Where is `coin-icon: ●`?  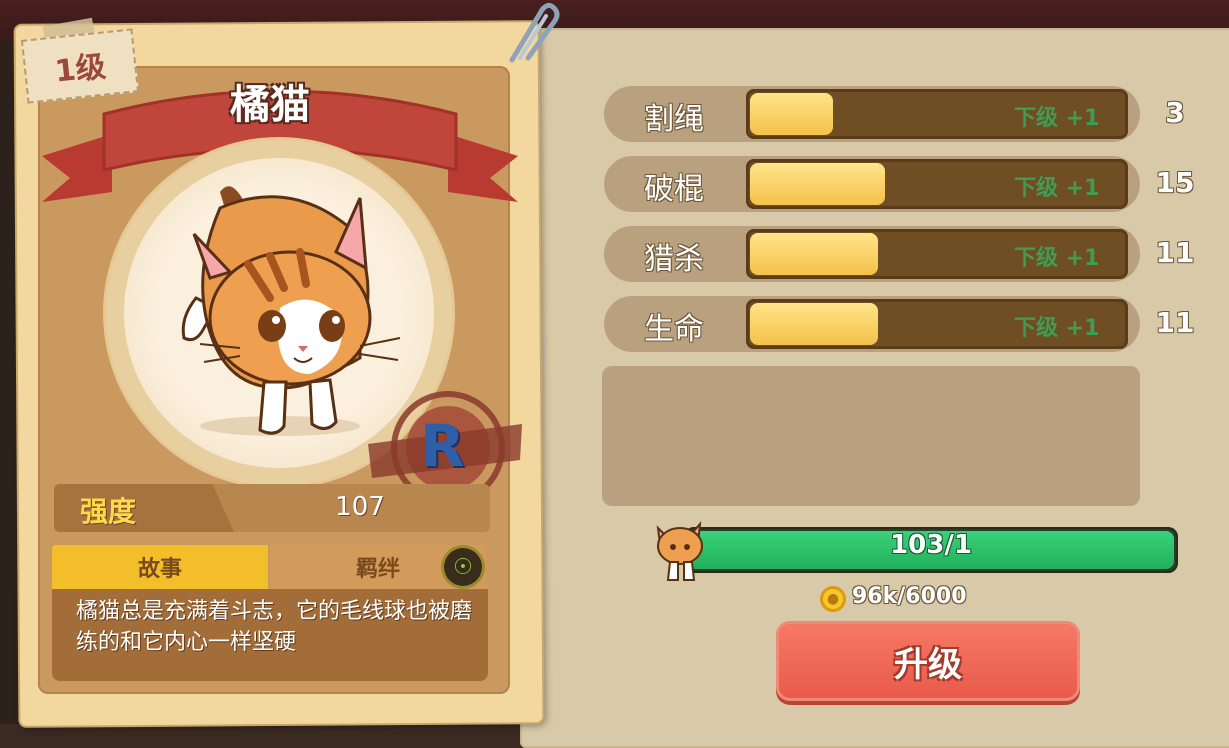 coin-icon: ● is located at coordinates (833, 599).